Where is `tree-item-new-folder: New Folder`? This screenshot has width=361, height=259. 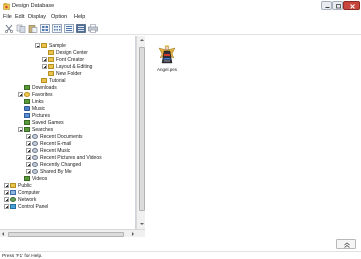
tree-item-new-folder: New Folder is located at coordinates (62, 73).